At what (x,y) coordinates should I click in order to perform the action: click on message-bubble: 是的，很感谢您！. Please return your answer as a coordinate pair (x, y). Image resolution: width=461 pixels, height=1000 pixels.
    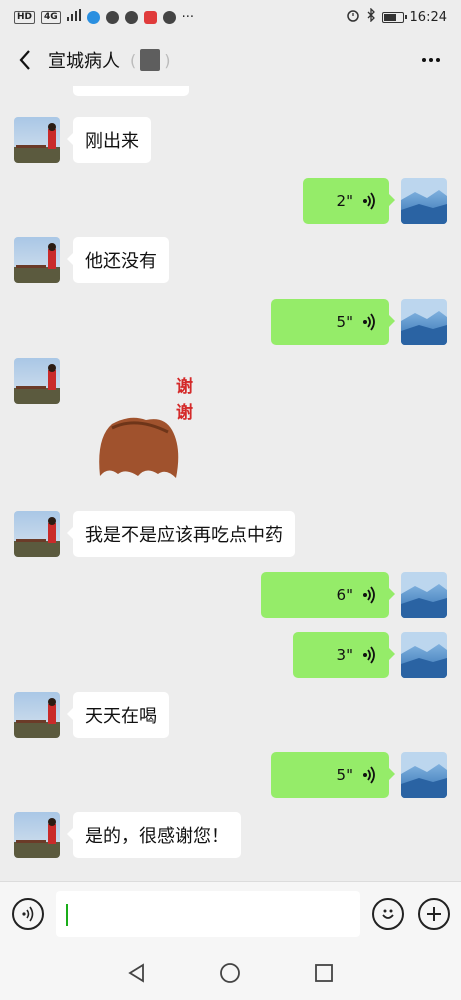
    Looking at the image, I should click on (154, 835).